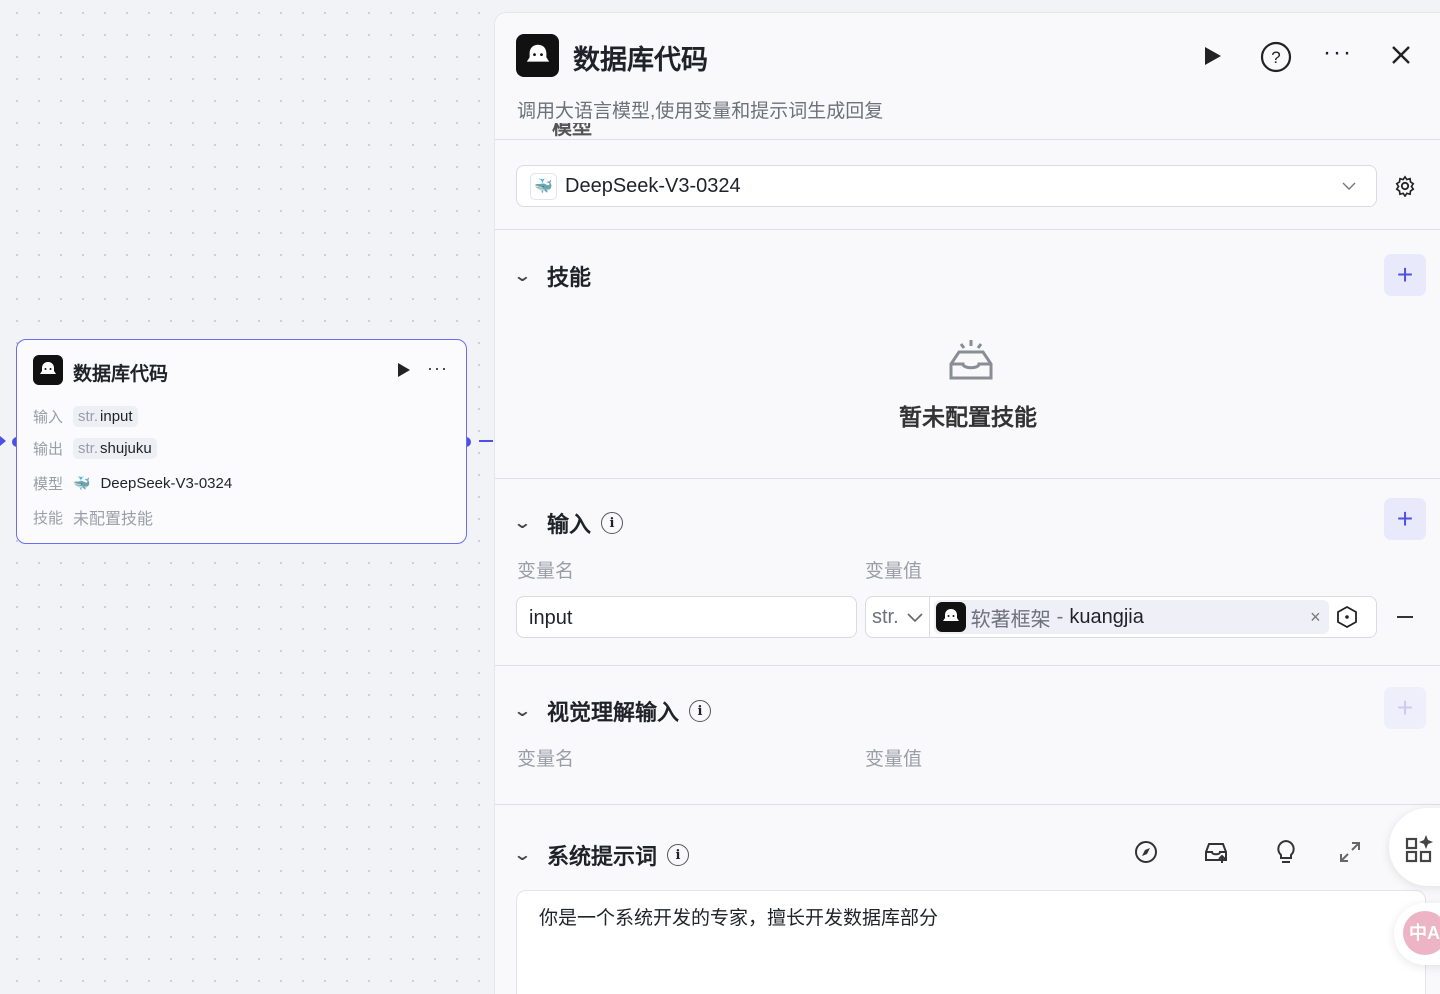 The height and width of the screenshot is (994, 1440). I want to click on edge-arrow, so click(3, 441).